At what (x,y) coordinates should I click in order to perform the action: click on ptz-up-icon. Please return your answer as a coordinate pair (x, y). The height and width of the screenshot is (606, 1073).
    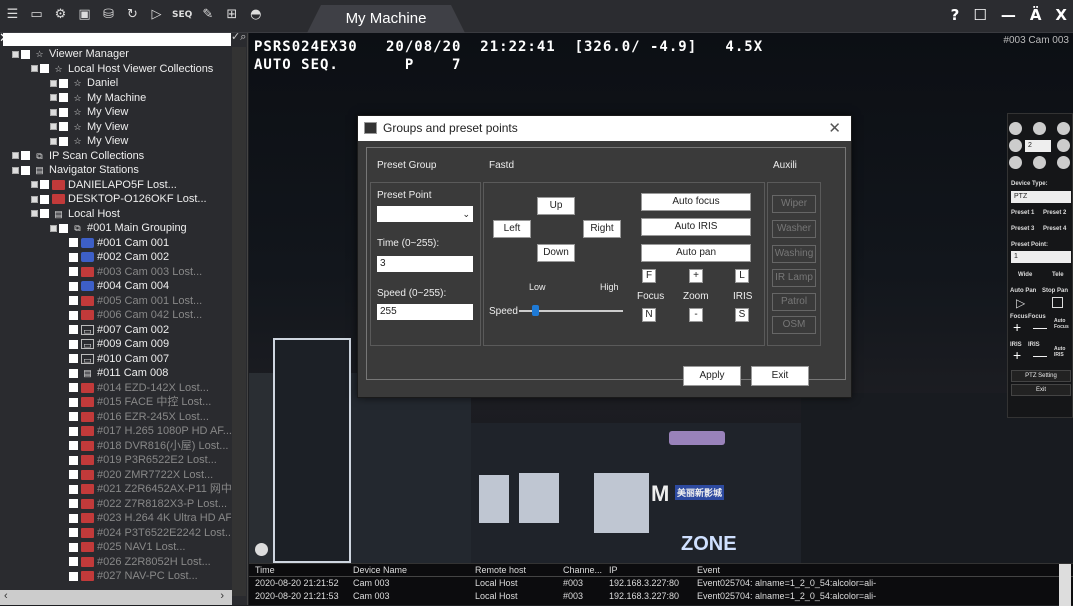
    Looking at the image, I should click on (1039, 128).